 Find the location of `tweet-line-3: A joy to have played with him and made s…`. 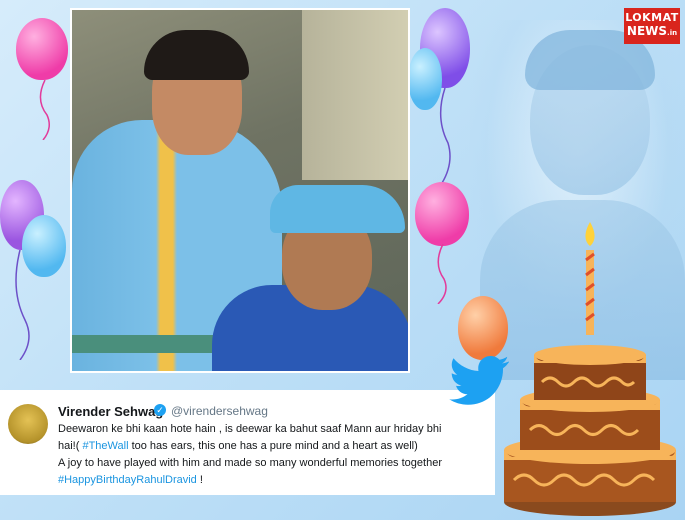

tweet-line-3: A joy to have played with him and made s… is located at coordinates (250, 463).